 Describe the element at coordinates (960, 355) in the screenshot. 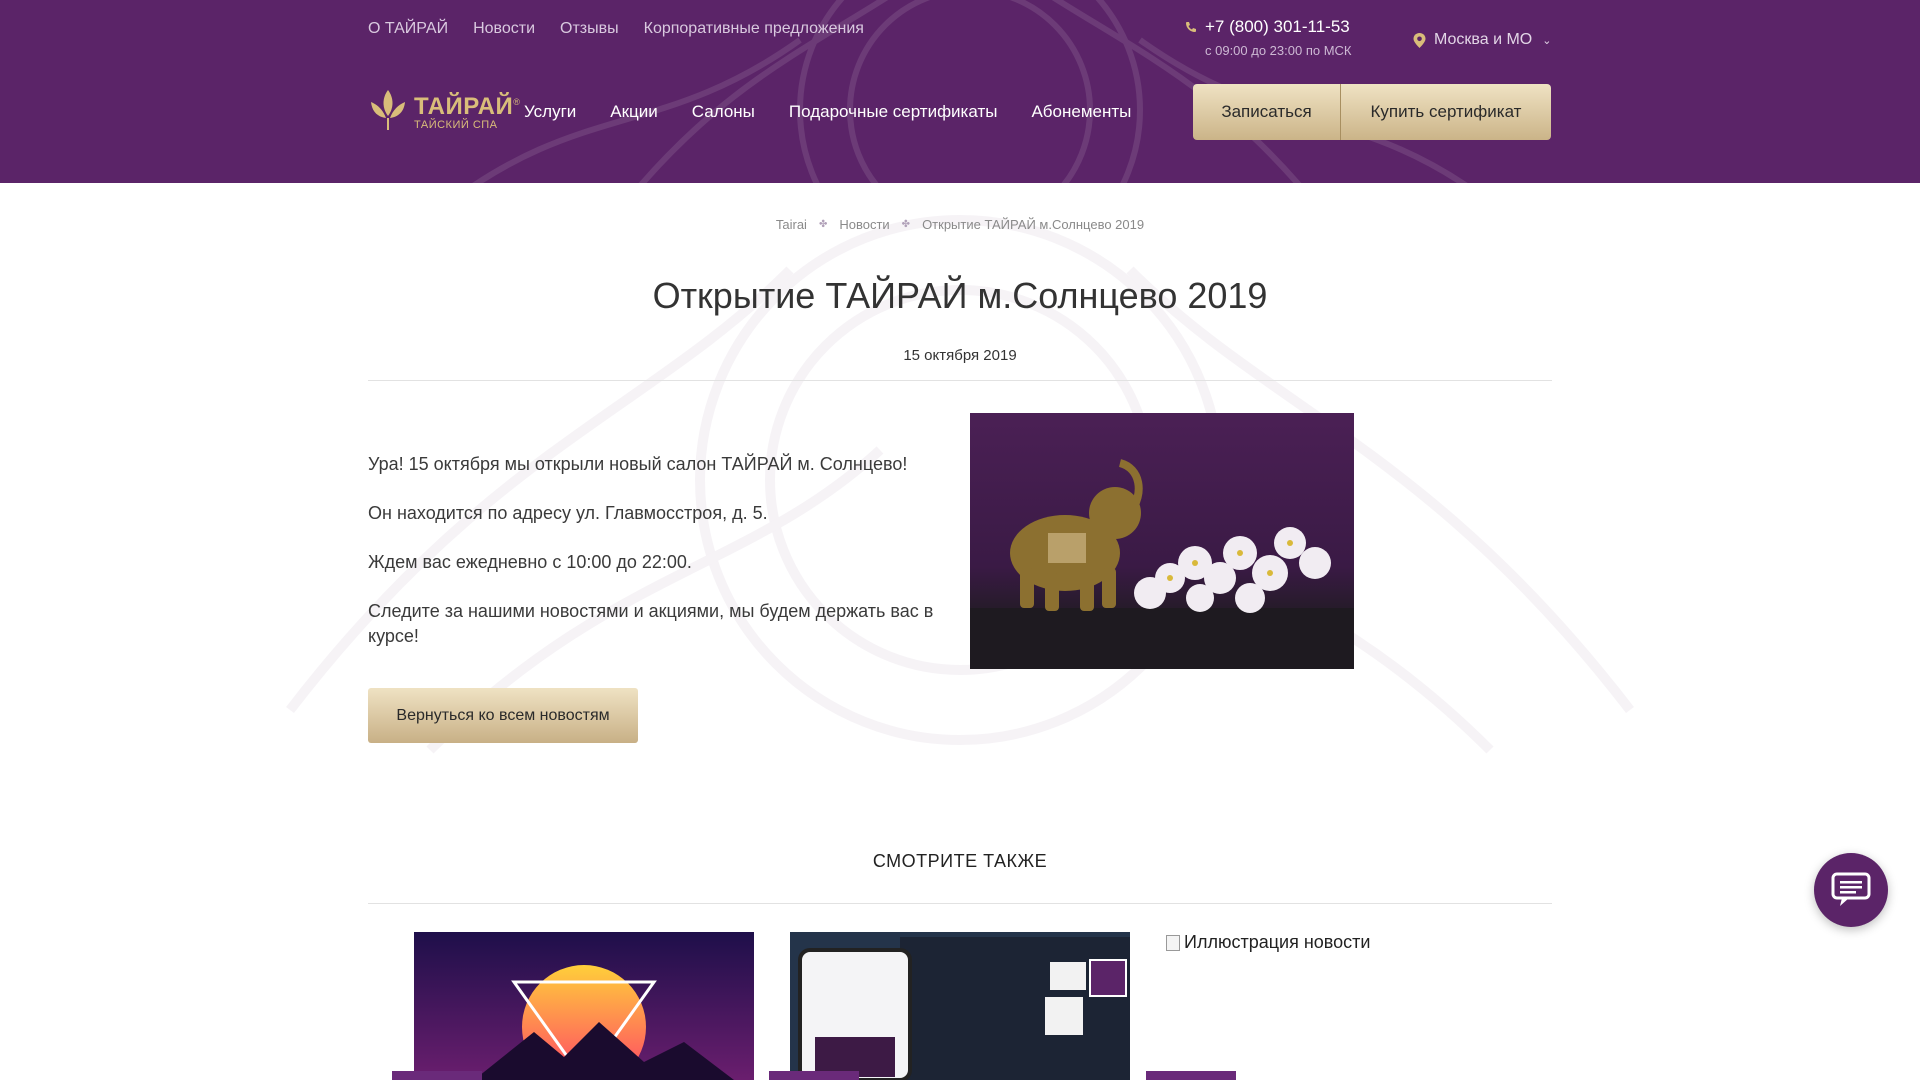

I see `article-date: 15 октября 2019` at that location.